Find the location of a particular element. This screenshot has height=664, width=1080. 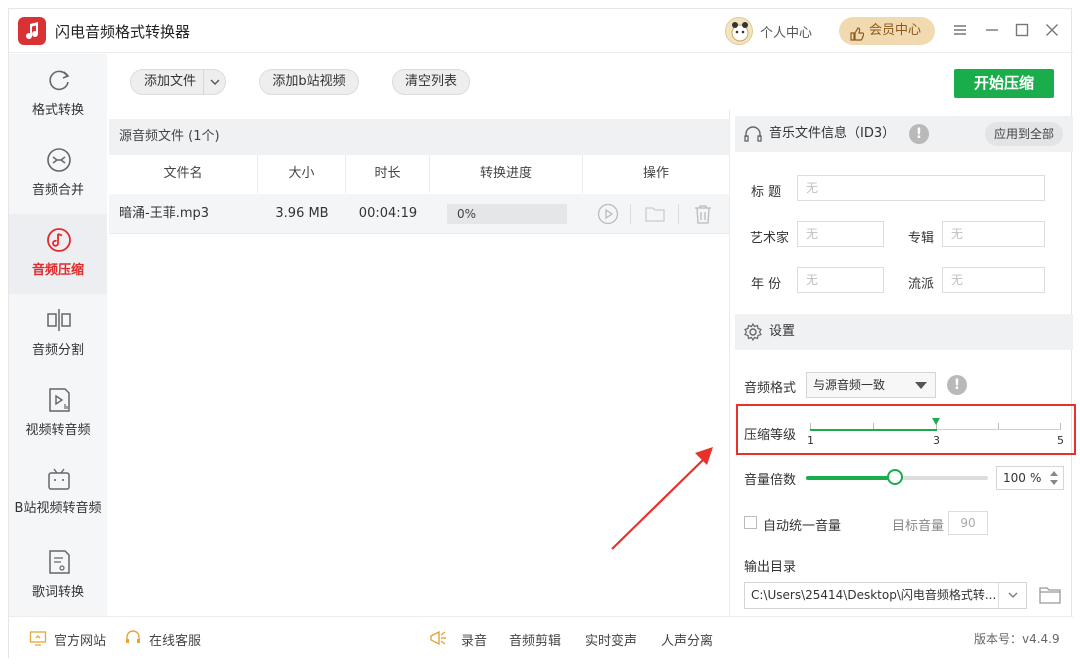

vocal-split-link: 人声分离 is located at coordinates (687, 639).